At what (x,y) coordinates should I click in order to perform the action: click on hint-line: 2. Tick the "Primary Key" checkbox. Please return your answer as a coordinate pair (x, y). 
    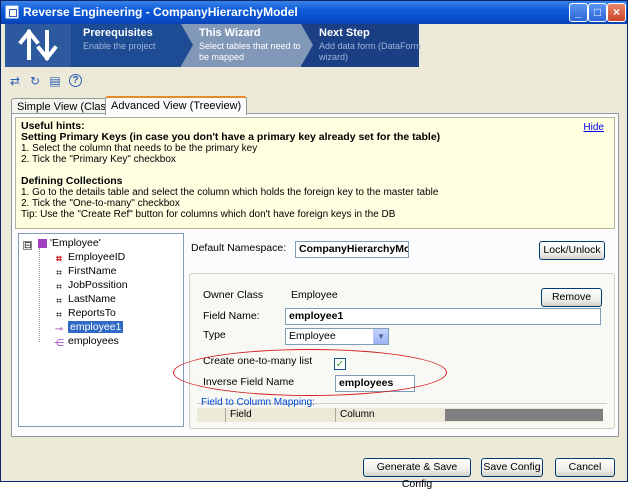
    Looking at the image, I should click on (98, 159).